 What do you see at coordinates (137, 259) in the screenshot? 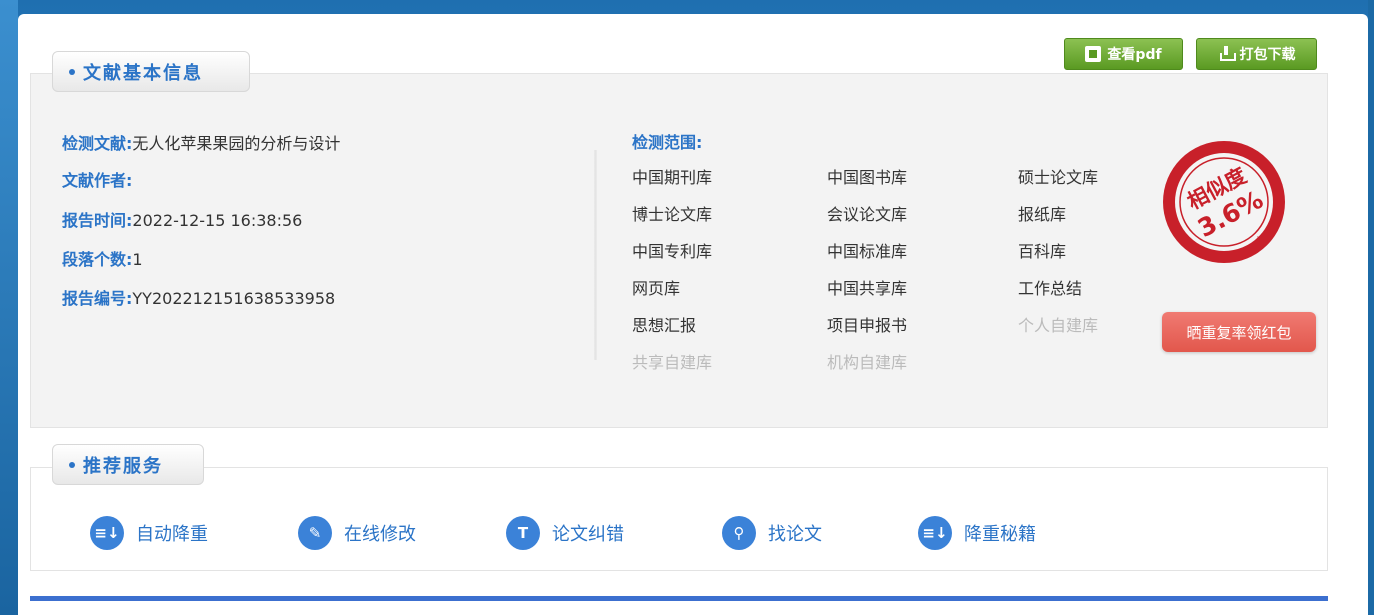
I see `info-value: 1` at bounding box center [137, 259].